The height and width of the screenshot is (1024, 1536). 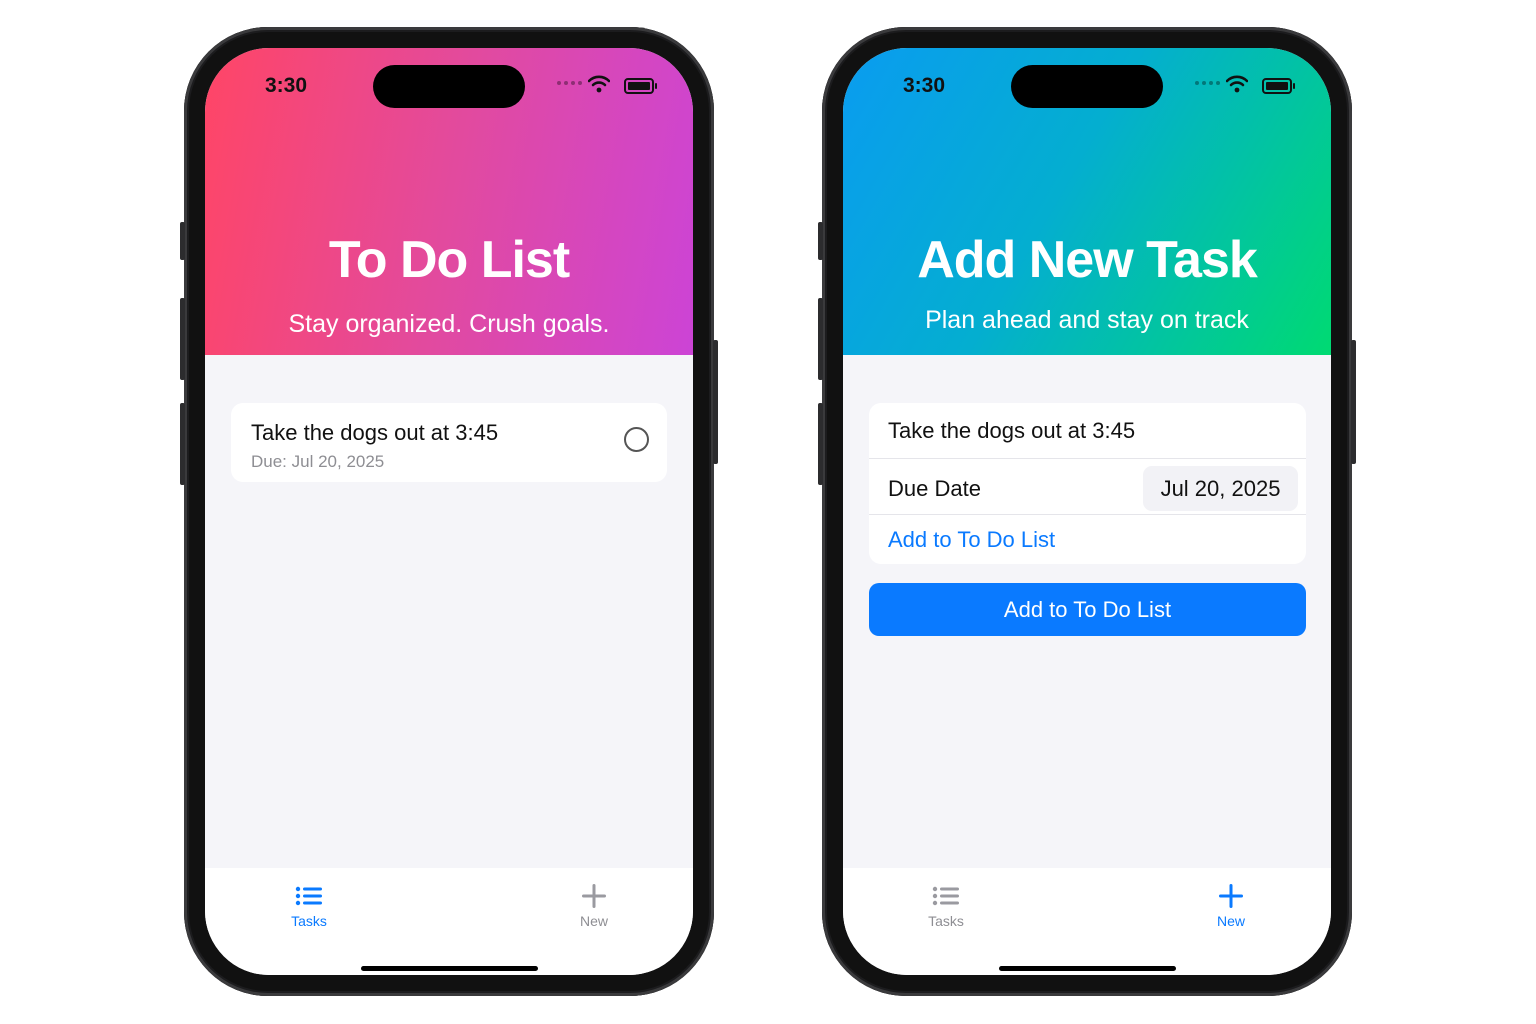 I want to click on task-due-date: Due: Jul 20, 2025, so click(x=318, y=461).